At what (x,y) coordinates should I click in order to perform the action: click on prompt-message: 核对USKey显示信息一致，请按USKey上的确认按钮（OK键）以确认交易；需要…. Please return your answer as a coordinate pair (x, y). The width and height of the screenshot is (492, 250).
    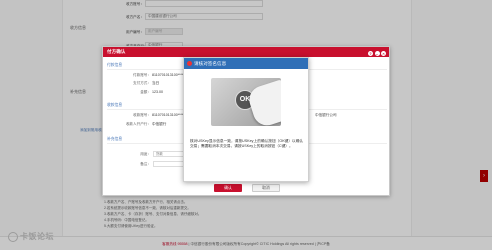
    Looking at the image, I should click on (247, 144).